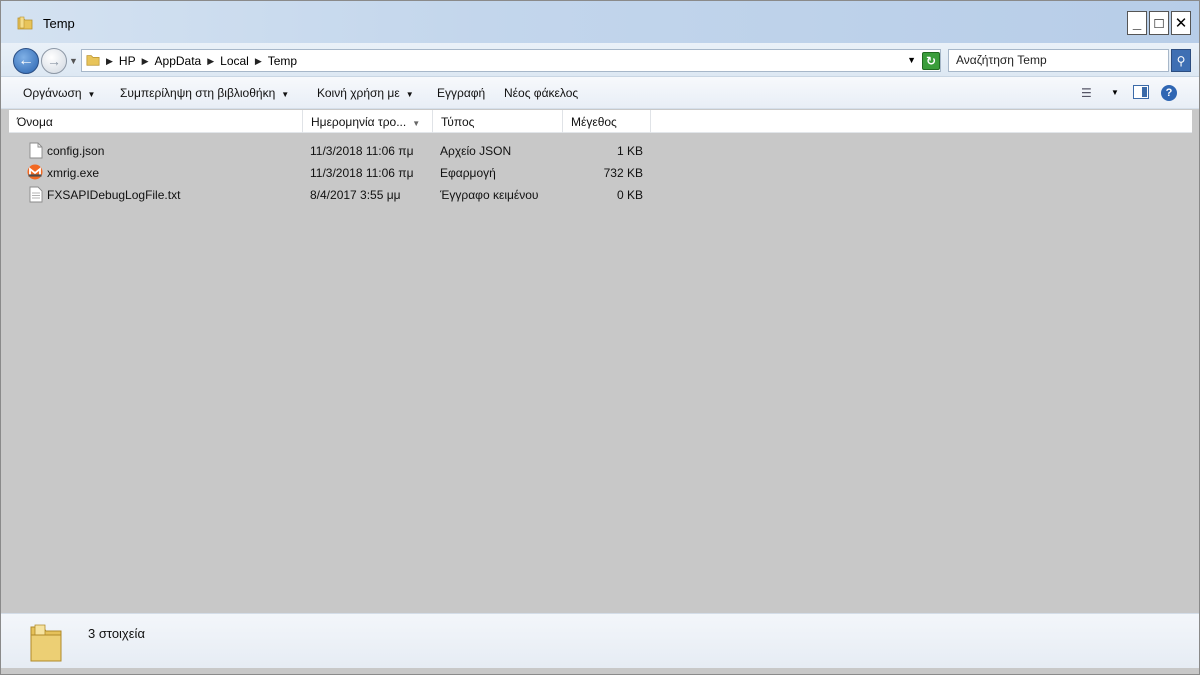 The image size is (1200, 675). Describe the element at coordinates (489, 195) in the screenshot. I see `file-type: Έγγραφο κειμένου` at that location.